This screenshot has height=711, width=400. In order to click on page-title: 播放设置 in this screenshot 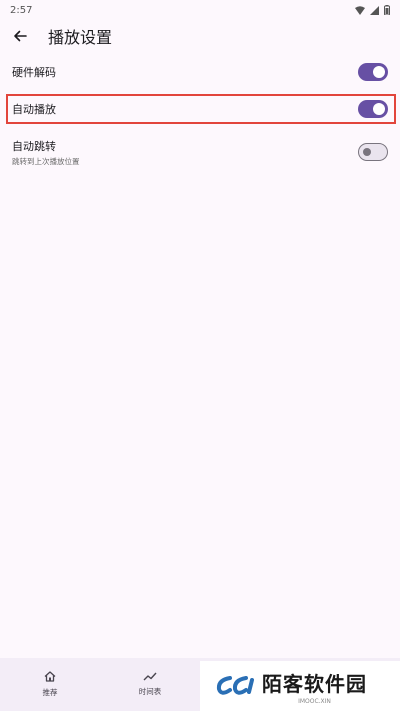, I will do `click(80, 37)`.